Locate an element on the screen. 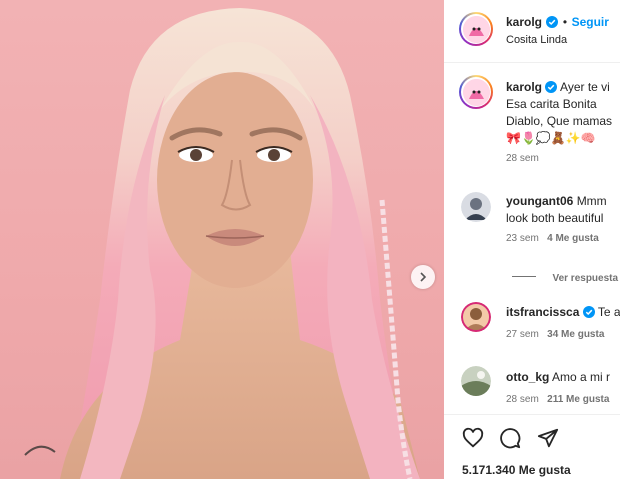 The image size is (620, 479). caption-username: karolg is located at coordinates (524, 87).